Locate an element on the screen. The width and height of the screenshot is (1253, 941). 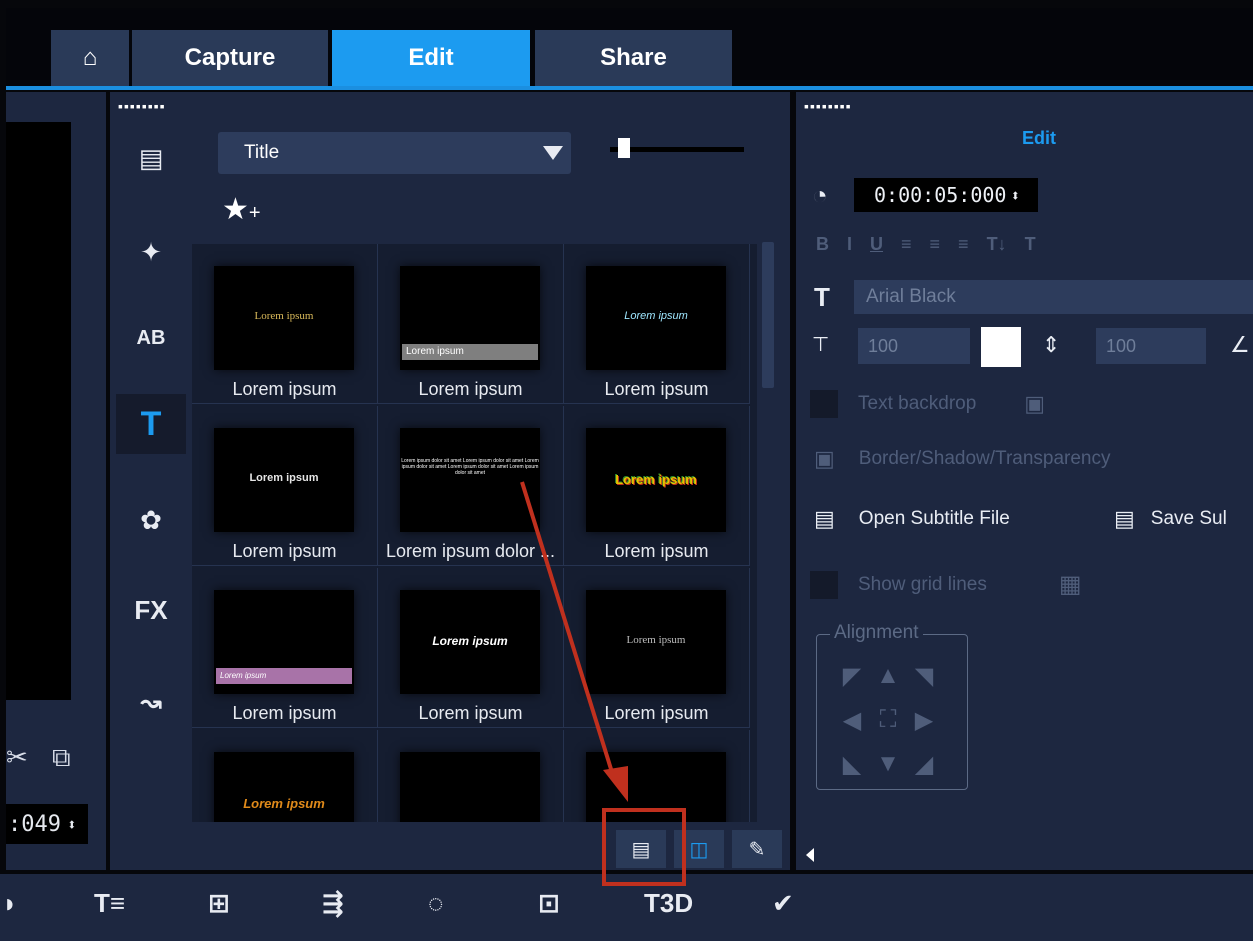
add-favorite-icon: ★+ is located at coordinates (241, 209).